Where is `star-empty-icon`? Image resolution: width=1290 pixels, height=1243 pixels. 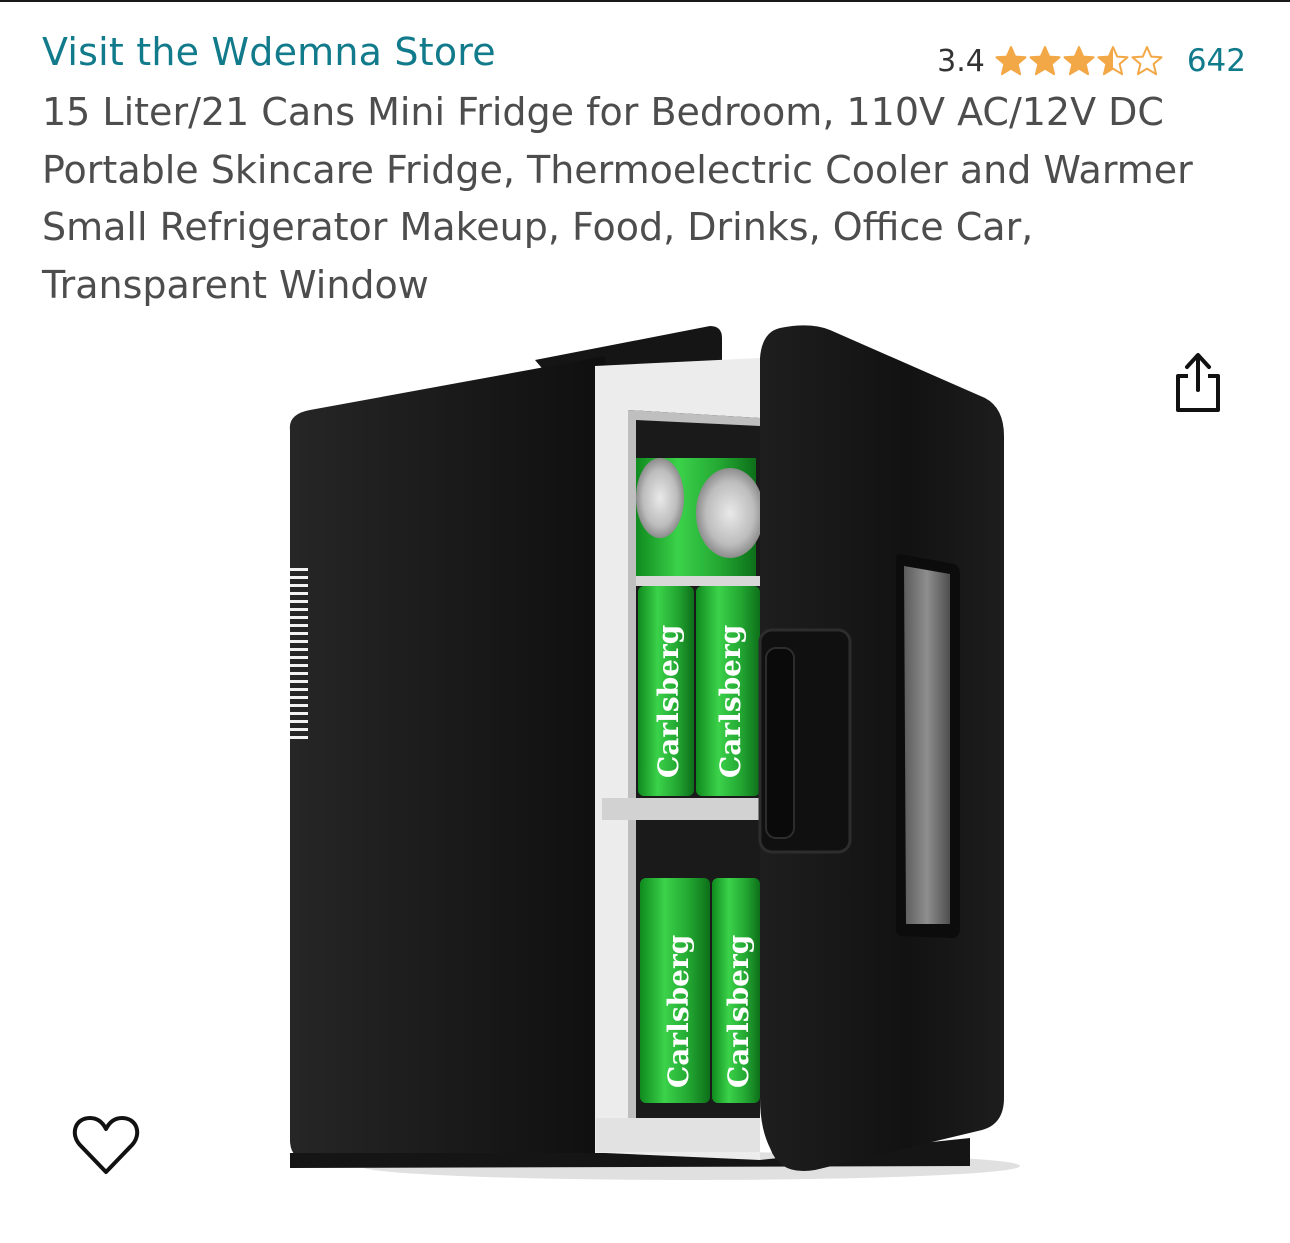 star-empty-icon is located at coordinates (1147, 61).